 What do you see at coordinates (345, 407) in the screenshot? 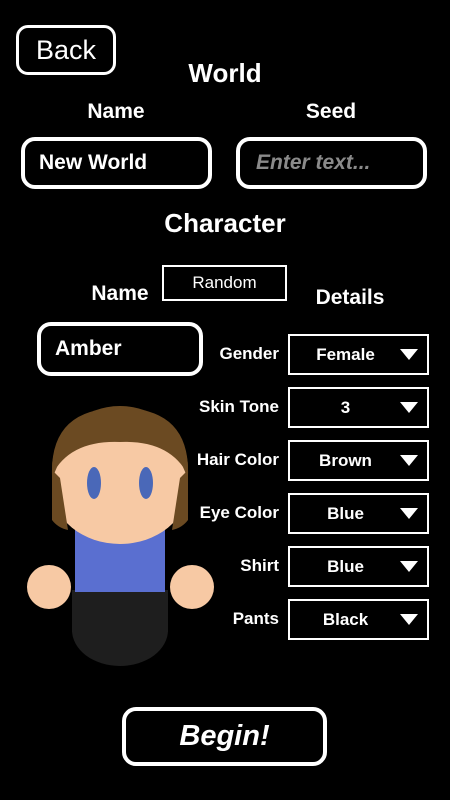
I see `skin-tone-value: 3` at bounding box center [345, 407].